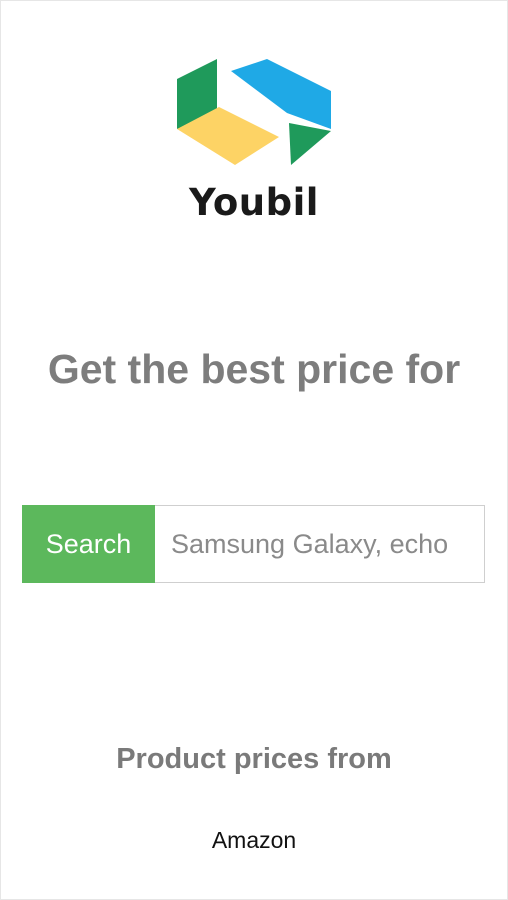  Describe the element at coordinates (88, 544) in the screenshot. I see `search-button: Search` at that location.